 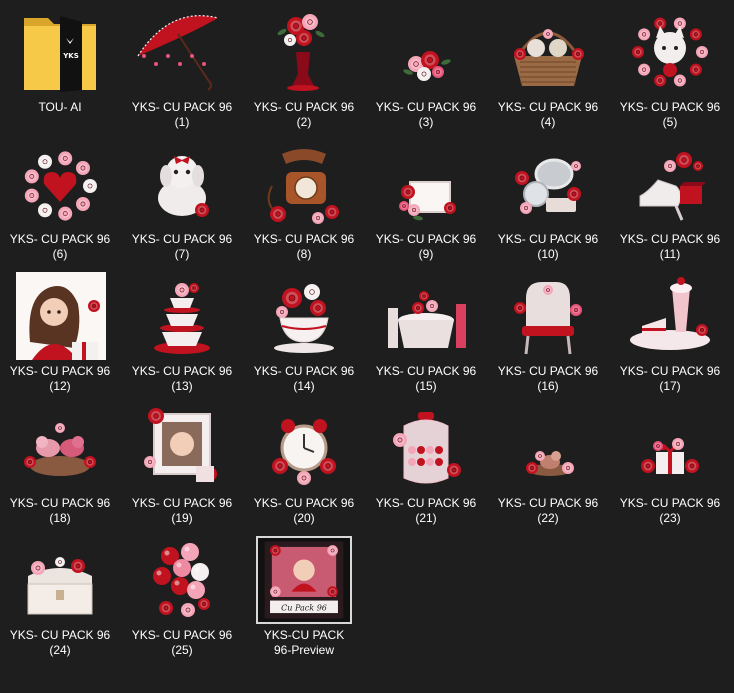 I want to click on file-item: YKS- CU PACK 96 (18), so click(x=60, y=464).